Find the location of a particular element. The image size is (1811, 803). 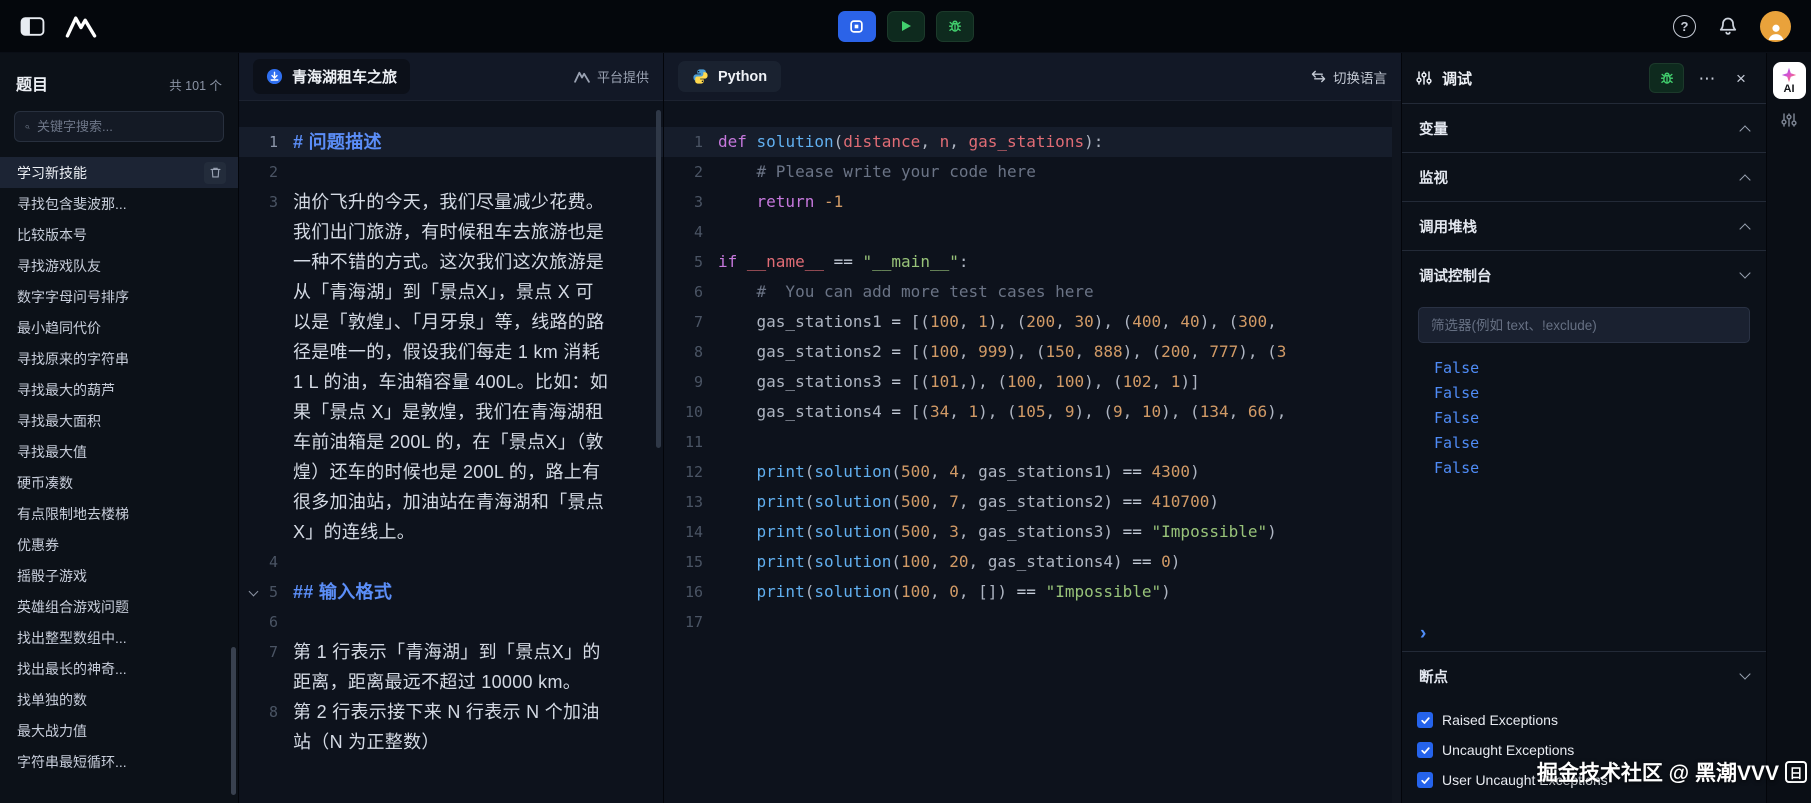

debug-section-callstack: 调用堆栈 is located at coordinates (1584, 225).